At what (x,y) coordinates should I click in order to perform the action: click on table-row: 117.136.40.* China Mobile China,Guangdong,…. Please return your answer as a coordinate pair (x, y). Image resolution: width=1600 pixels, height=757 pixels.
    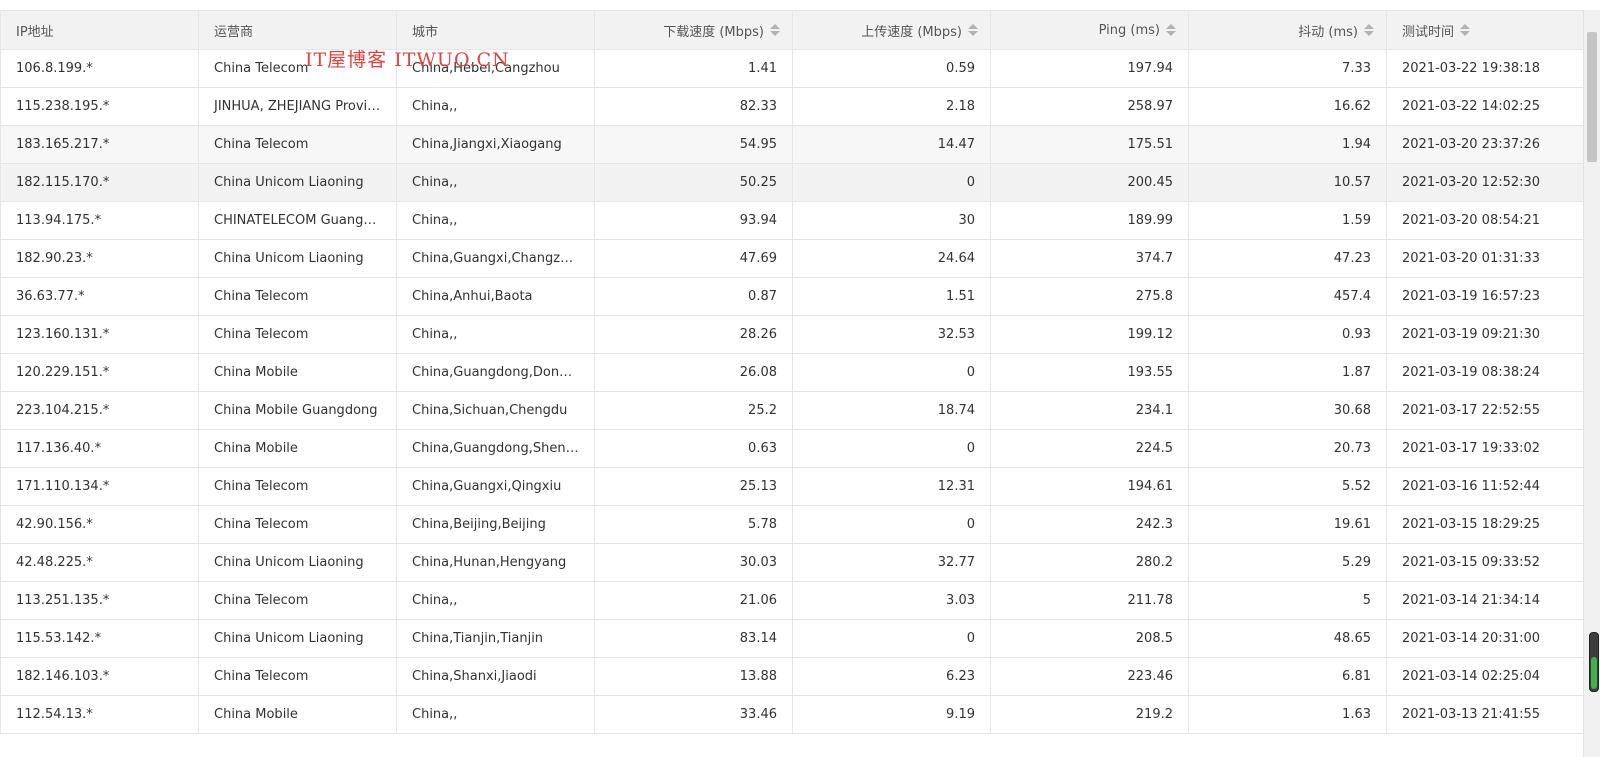
    Looking at the image, I should click on (792, 448).